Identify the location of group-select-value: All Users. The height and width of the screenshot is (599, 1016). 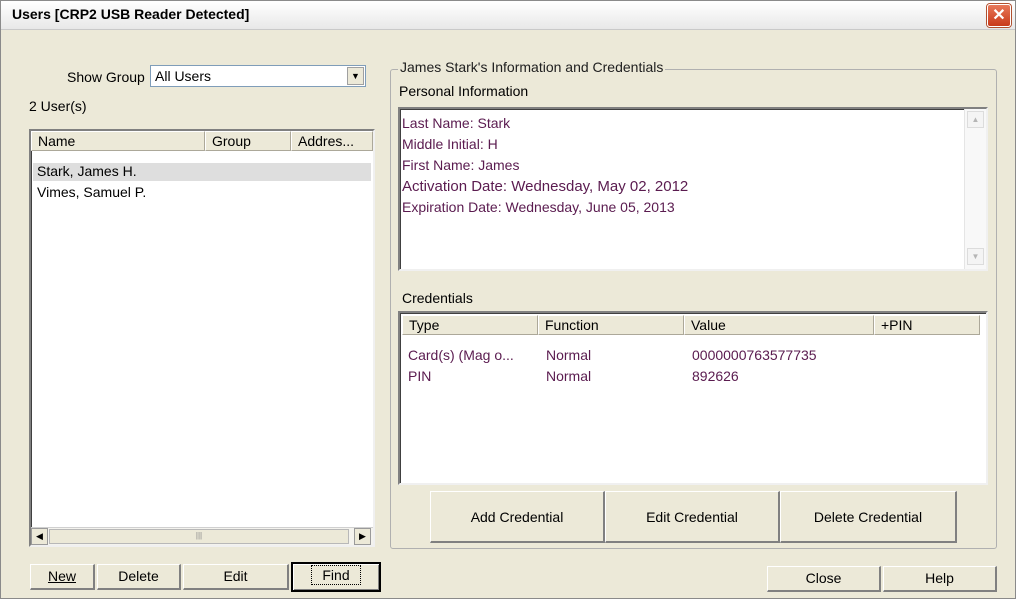
(183, 76).